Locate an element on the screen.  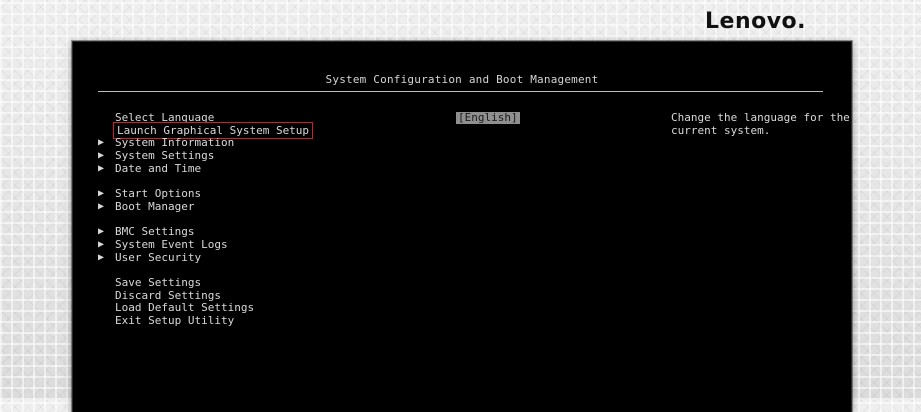
menu-item-label: Exit Setup Utility is located at coordinates (175, 320).